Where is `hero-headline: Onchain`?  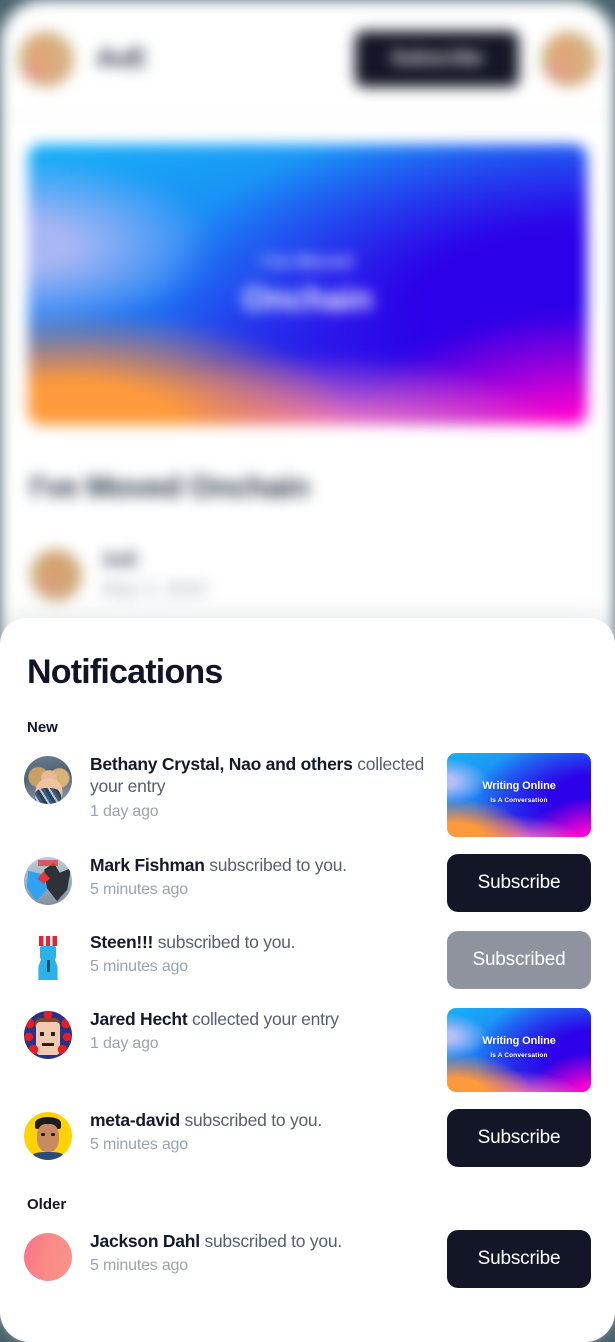
hero-headline: Onchain is located at coordinates (307, 298).